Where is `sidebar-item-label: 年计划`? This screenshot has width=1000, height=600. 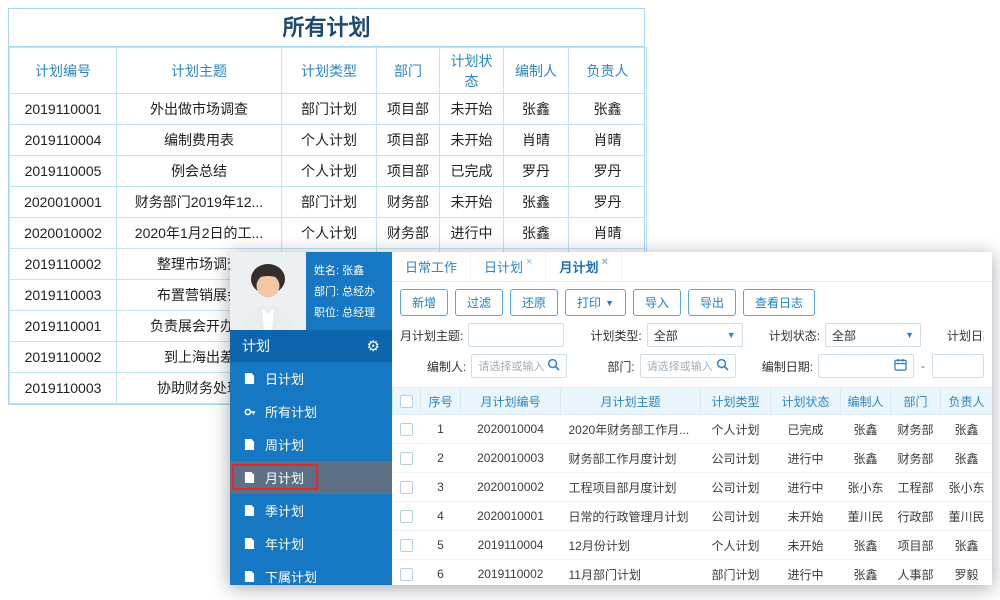 sidebar-item-label: 年计划 is located at coordinates (285, 544).